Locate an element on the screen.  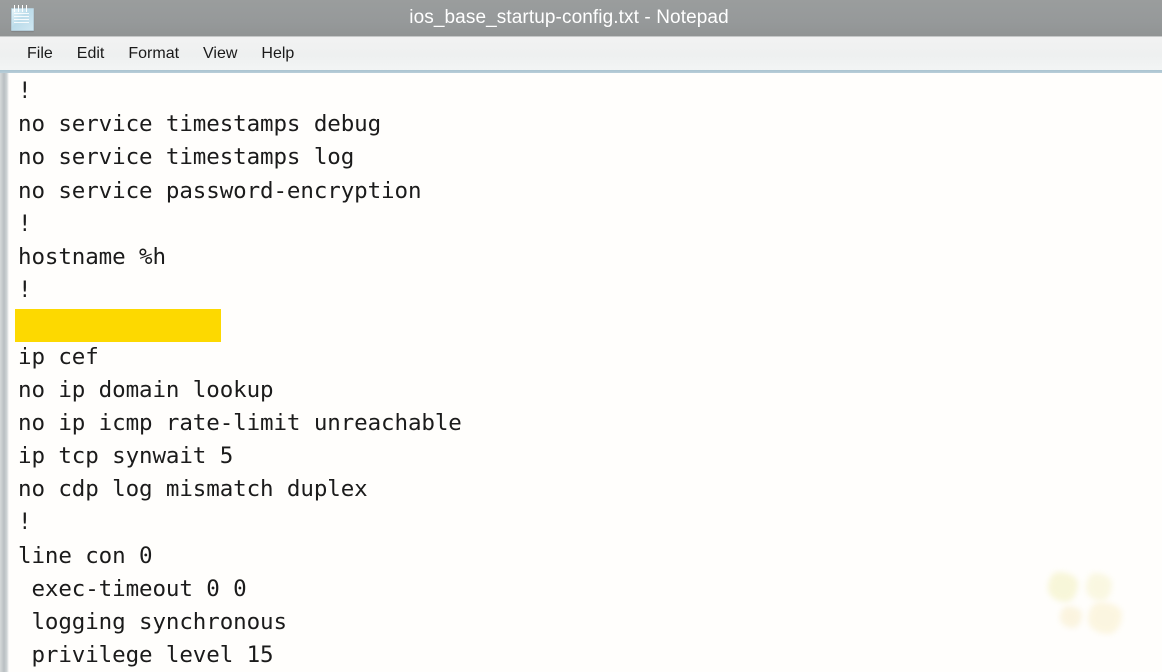
menu-item-help: Help is located at coordinates (277, 54).